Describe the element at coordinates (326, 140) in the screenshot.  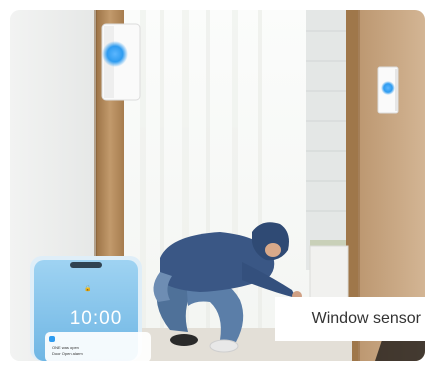
I see `window-blinds` at that location.